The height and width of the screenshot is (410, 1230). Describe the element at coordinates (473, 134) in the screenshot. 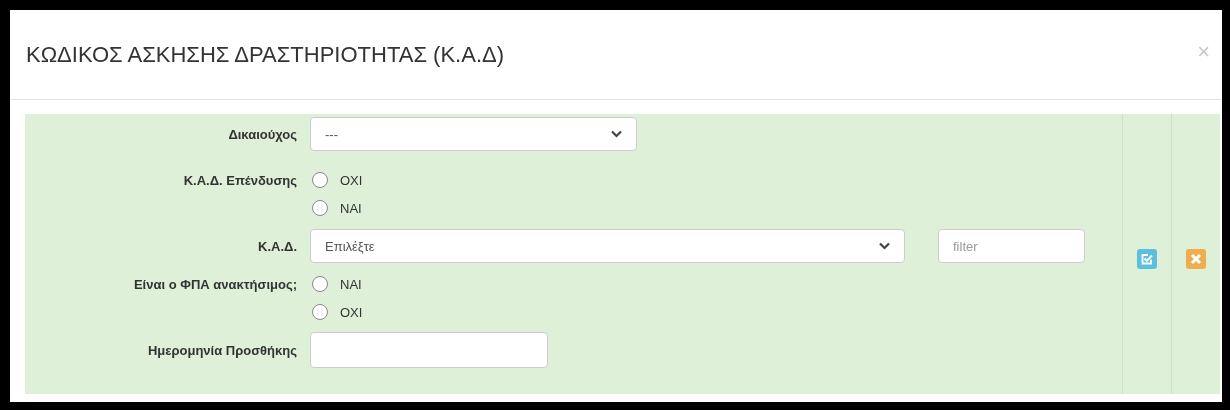

I see `dropdown: ---` at that location.